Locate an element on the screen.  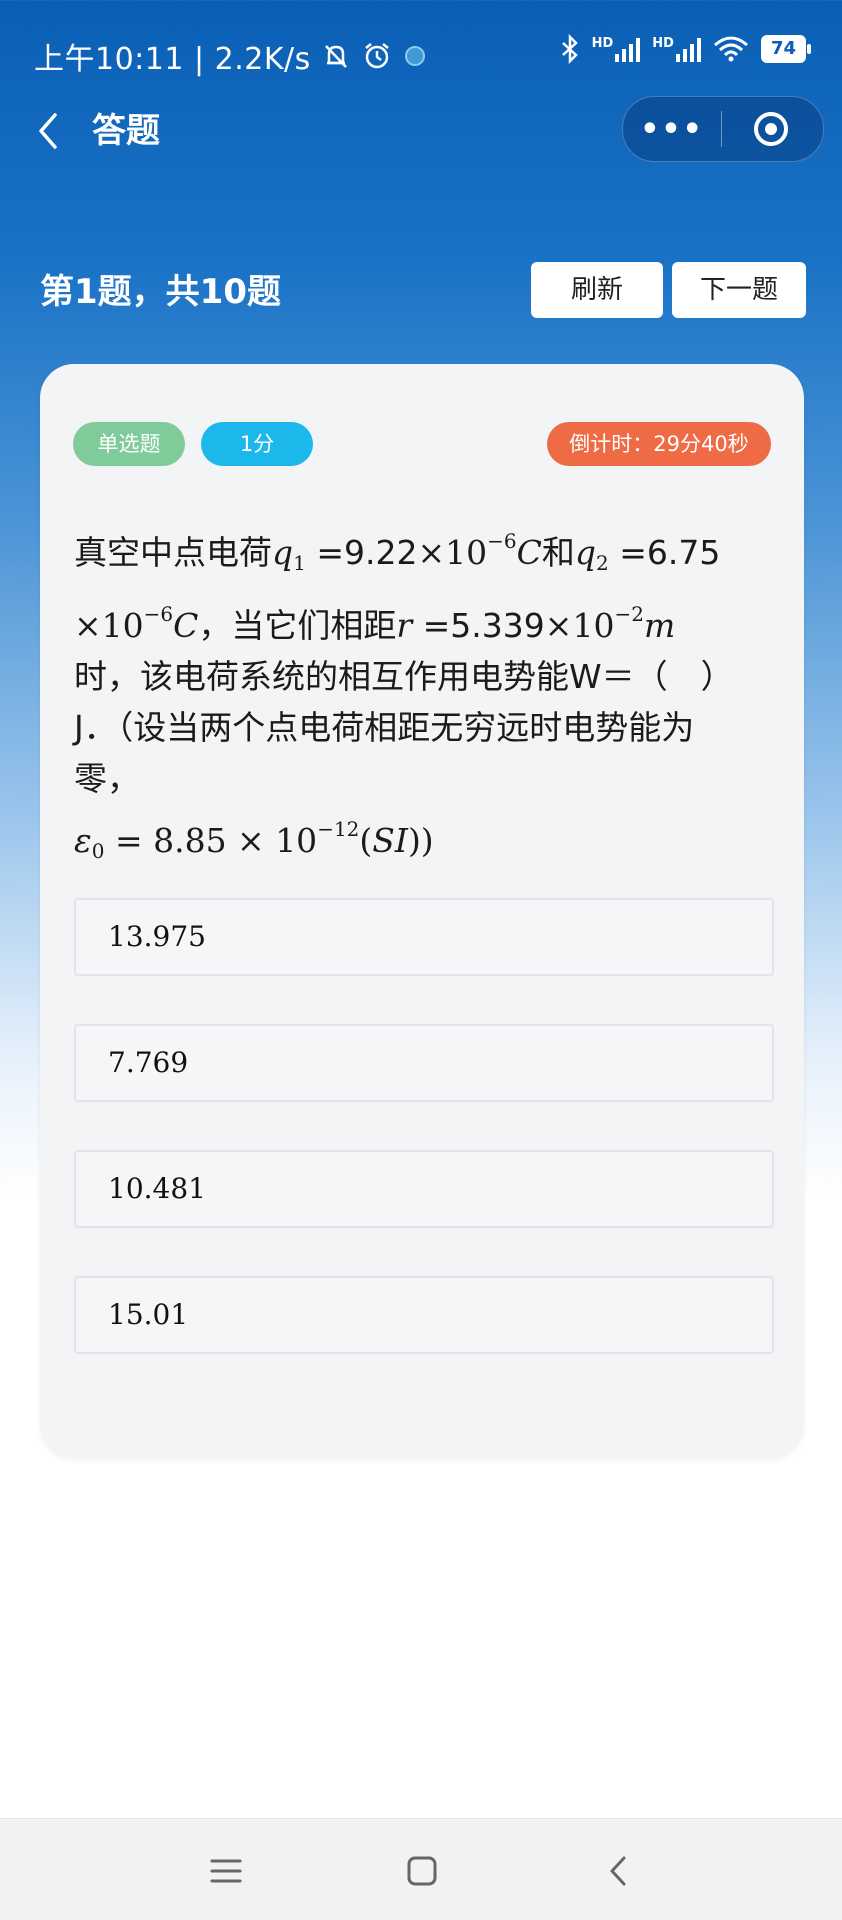
hd-label-1: HD is located at coordinates (602, 43).